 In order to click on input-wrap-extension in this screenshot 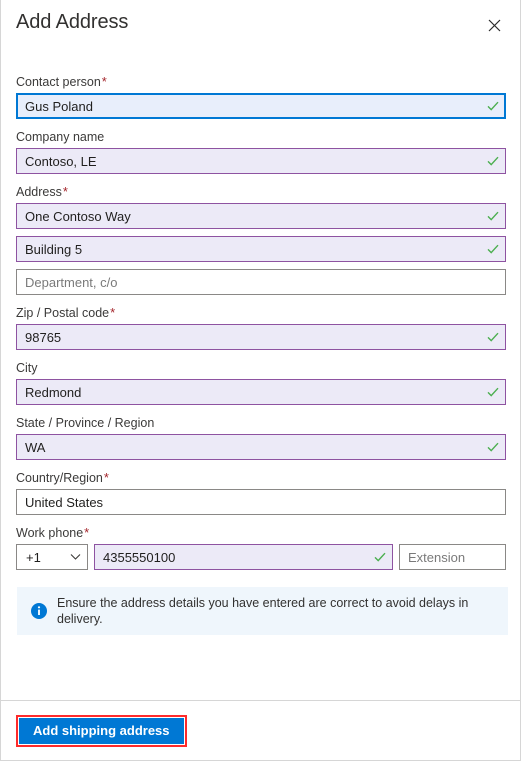, I will do `click(452, 557)`.